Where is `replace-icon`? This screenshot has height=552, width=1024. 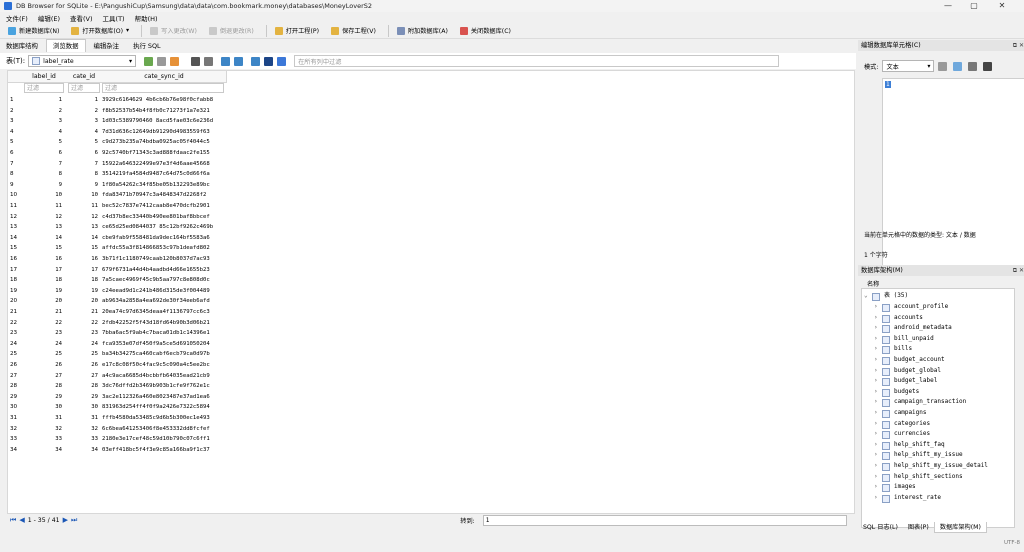
replace-icon is located at coordinates (269, 61).